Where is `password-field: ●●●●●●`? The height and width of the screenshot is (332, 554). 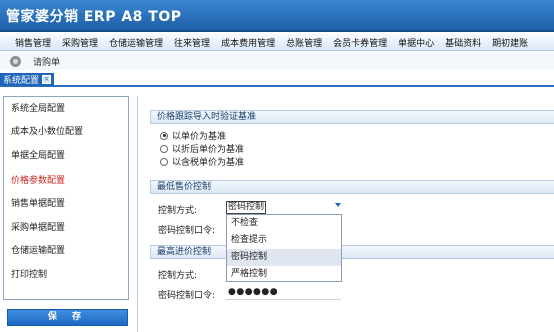
password-field: ●●●●●● is located at coordinates (253, 292).